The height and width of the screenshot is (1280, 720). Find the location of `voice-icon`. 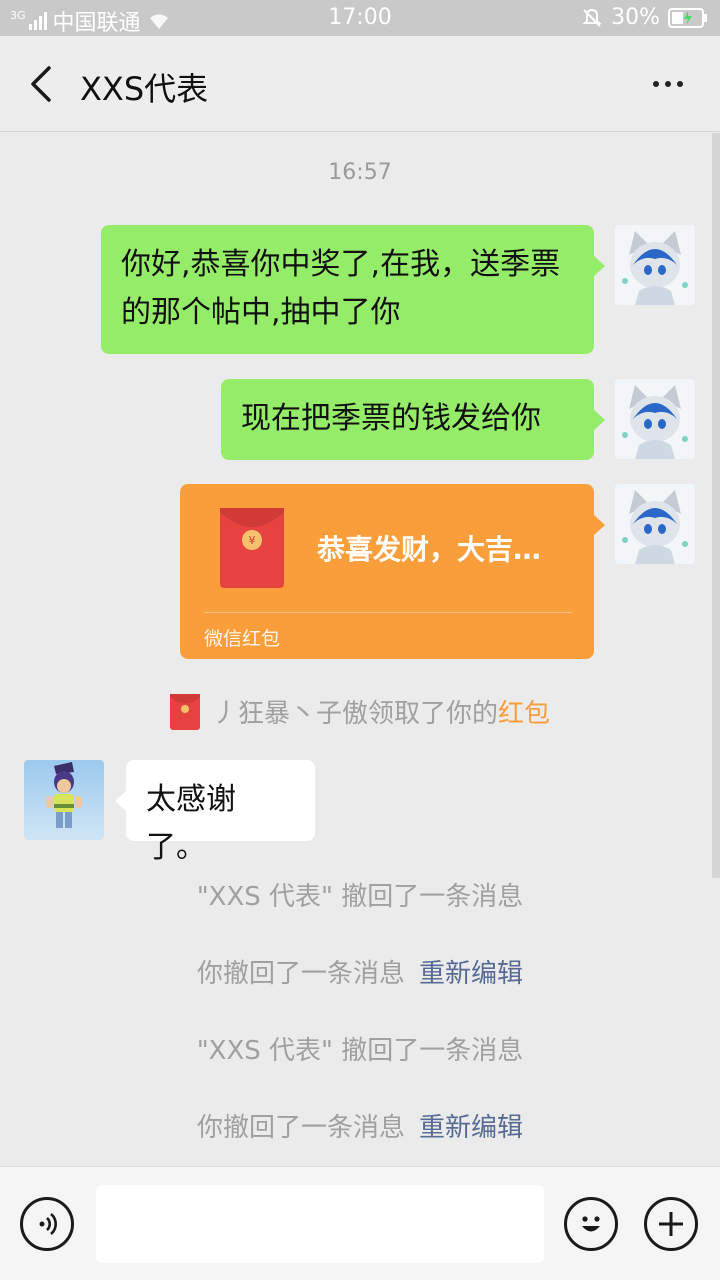

voice-icon is located at coordinates (48, 1224).